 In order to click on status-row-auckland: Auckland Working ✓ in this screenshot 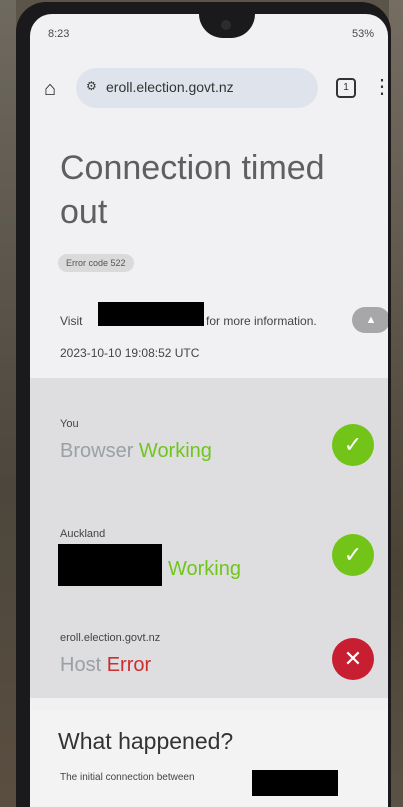, I will do `click(209, 573)`.